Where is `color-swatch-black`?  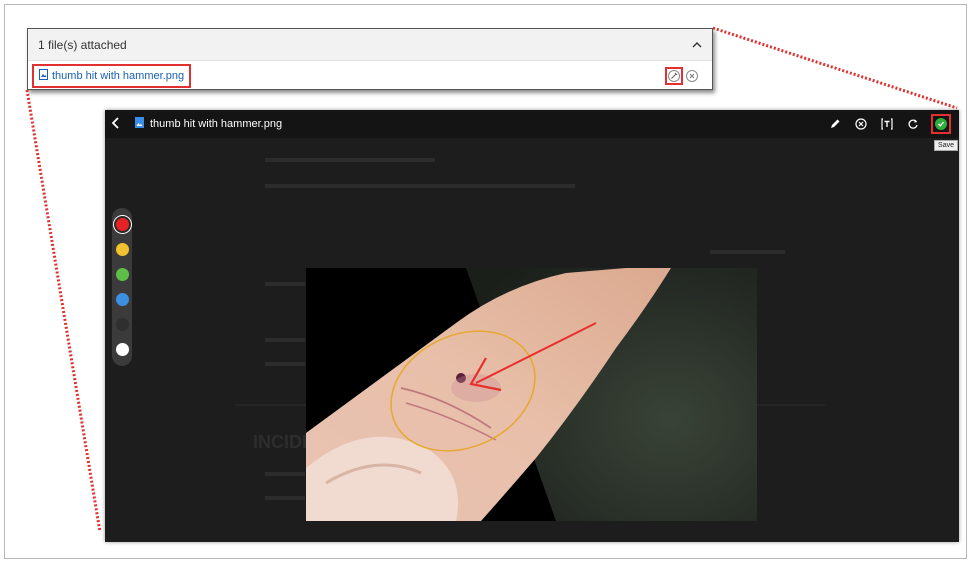 color-swatch-black is located at coordinates (122, 324).